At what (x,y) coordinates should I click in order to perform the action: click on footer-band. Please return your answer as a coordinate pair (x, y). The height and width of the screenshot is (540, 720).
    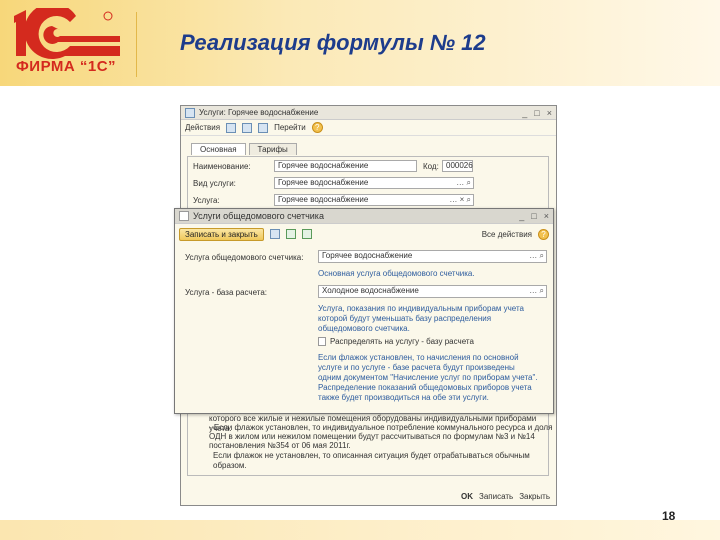
    Looking at the image, I should click on (360, 530).